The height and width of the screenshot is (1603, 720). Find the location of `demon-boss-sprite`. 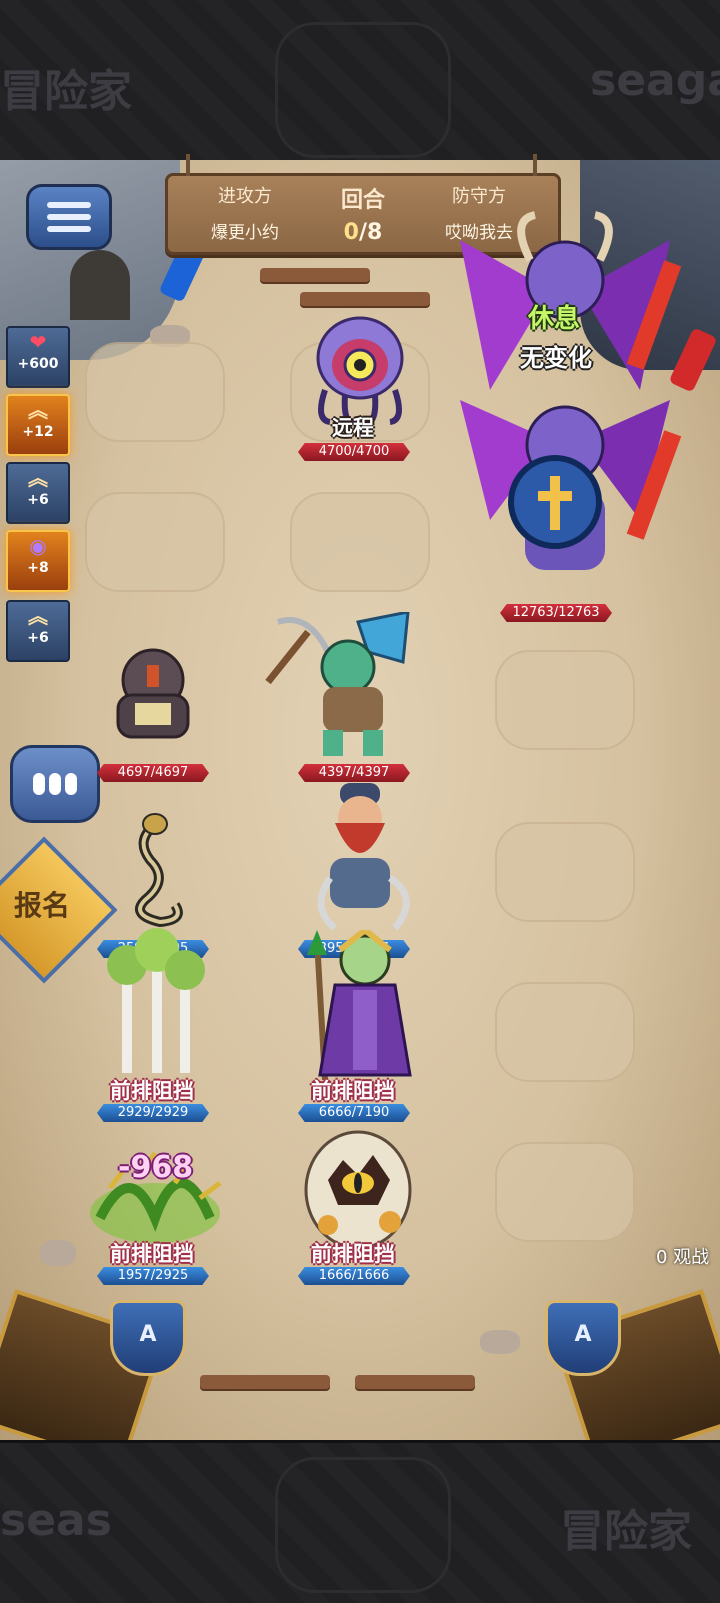

demon-boss-sprite is located at coordinates (565, 400).